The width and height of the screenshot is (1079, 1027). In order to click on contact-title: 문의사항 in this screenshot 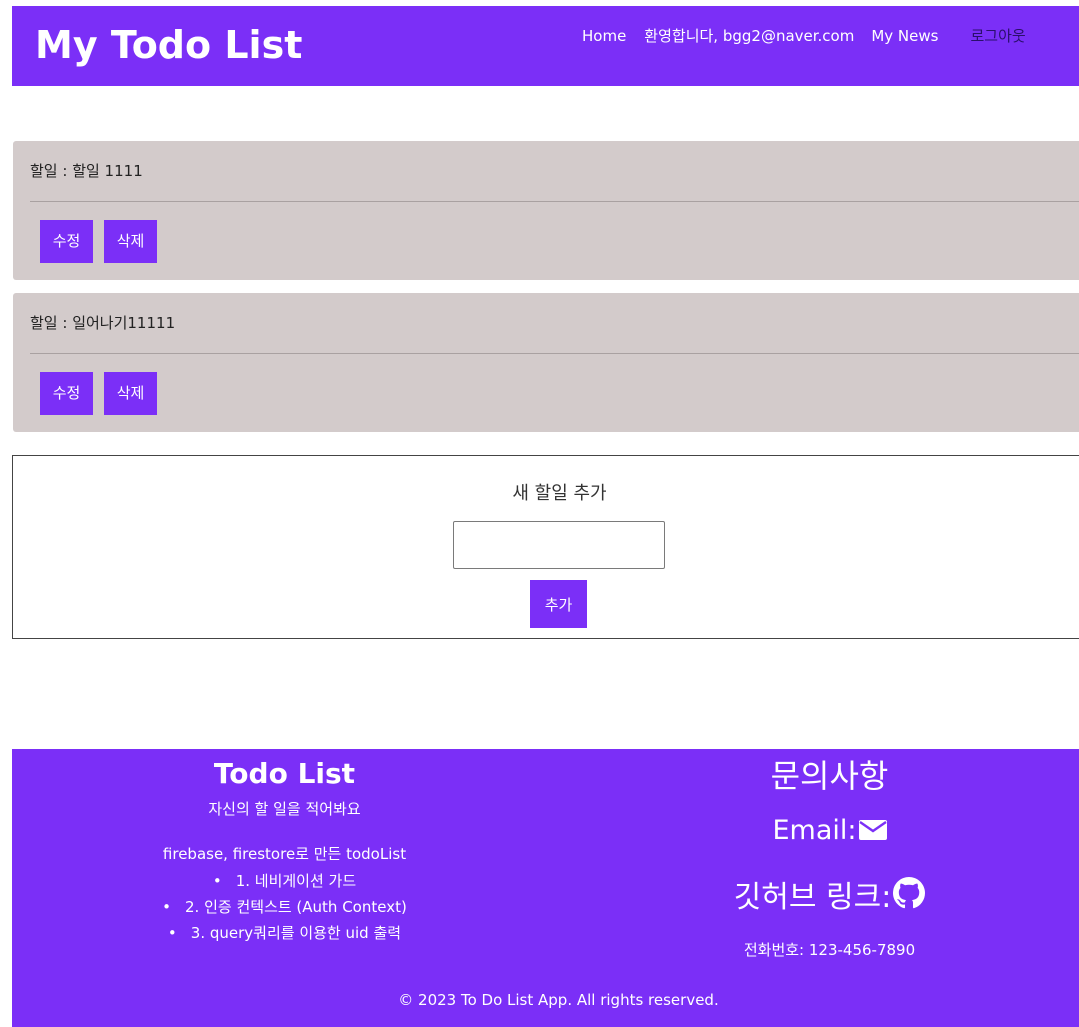, I will do `click(829, 776)`.